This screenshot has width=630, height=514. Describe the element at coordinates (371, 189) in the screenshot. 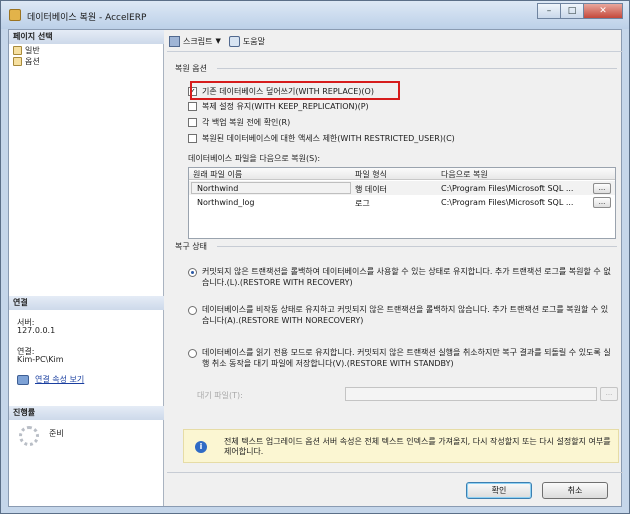

I see `file-type-cell: 행 데이터` at that location.